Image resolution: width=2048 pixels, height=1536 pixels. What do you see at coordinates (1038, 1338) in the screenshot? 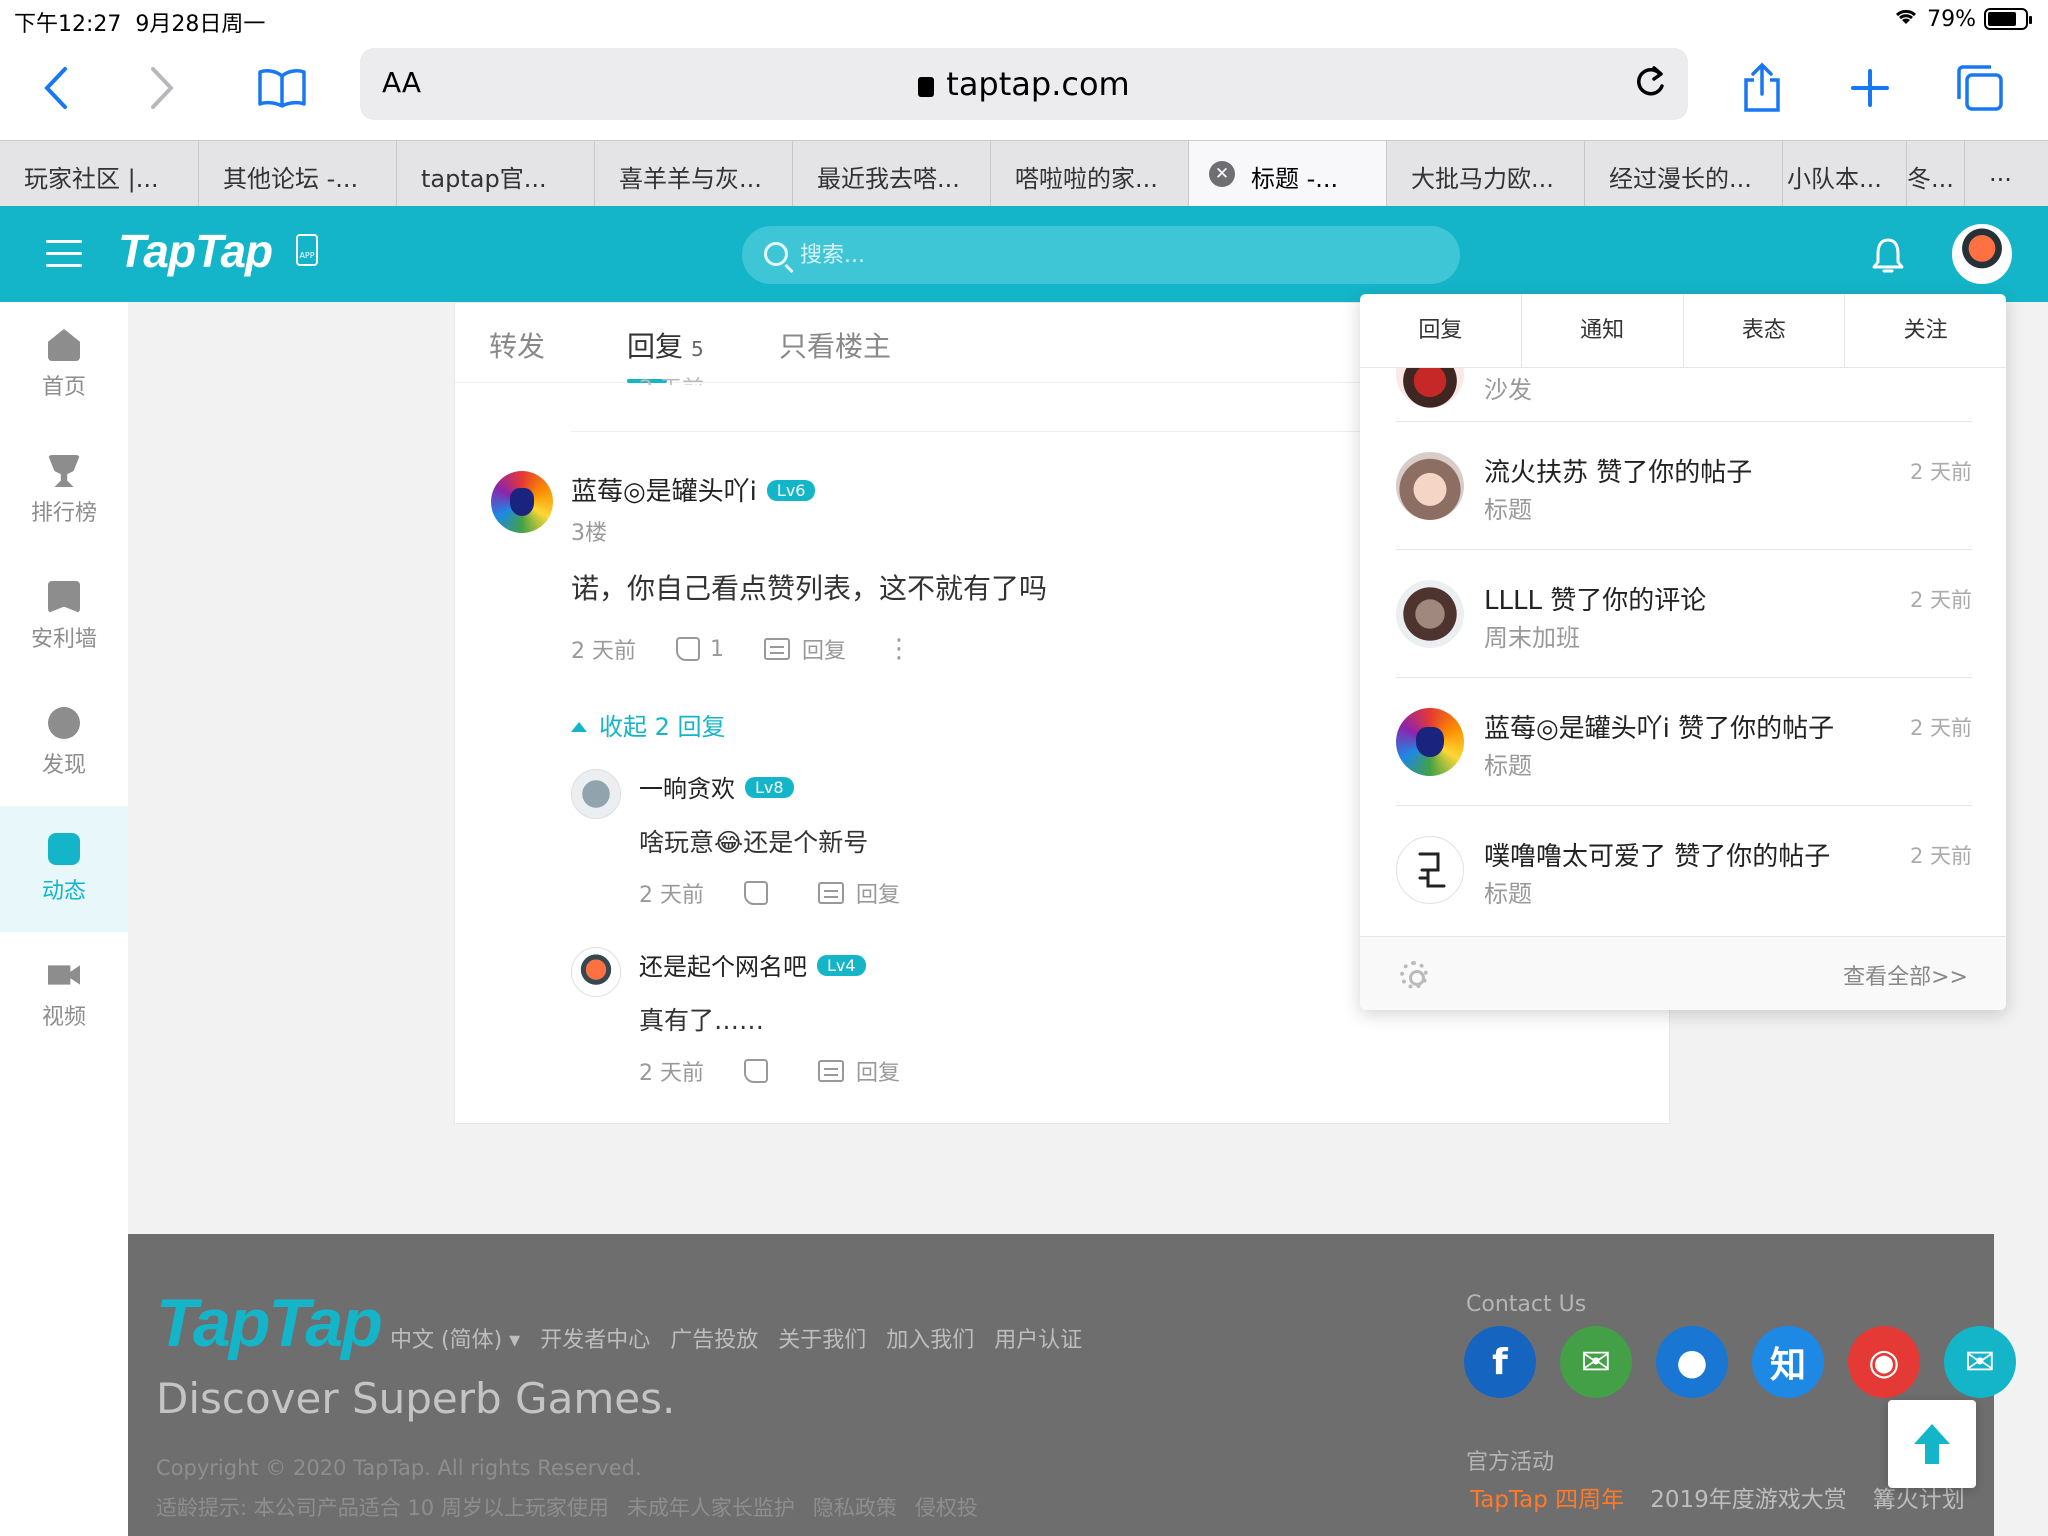
I see `footer-link: 用户认证` at bounding box center [1038, 1338].